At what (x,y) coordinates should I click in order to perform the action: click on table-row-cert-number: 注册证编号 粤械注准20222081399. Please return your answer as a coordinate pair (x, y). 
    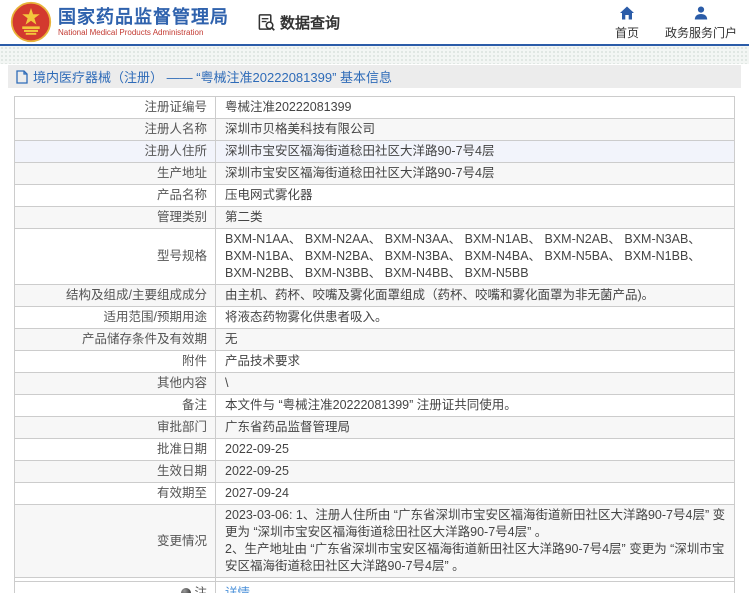
    Looking at the image, I should click on (374, 107).